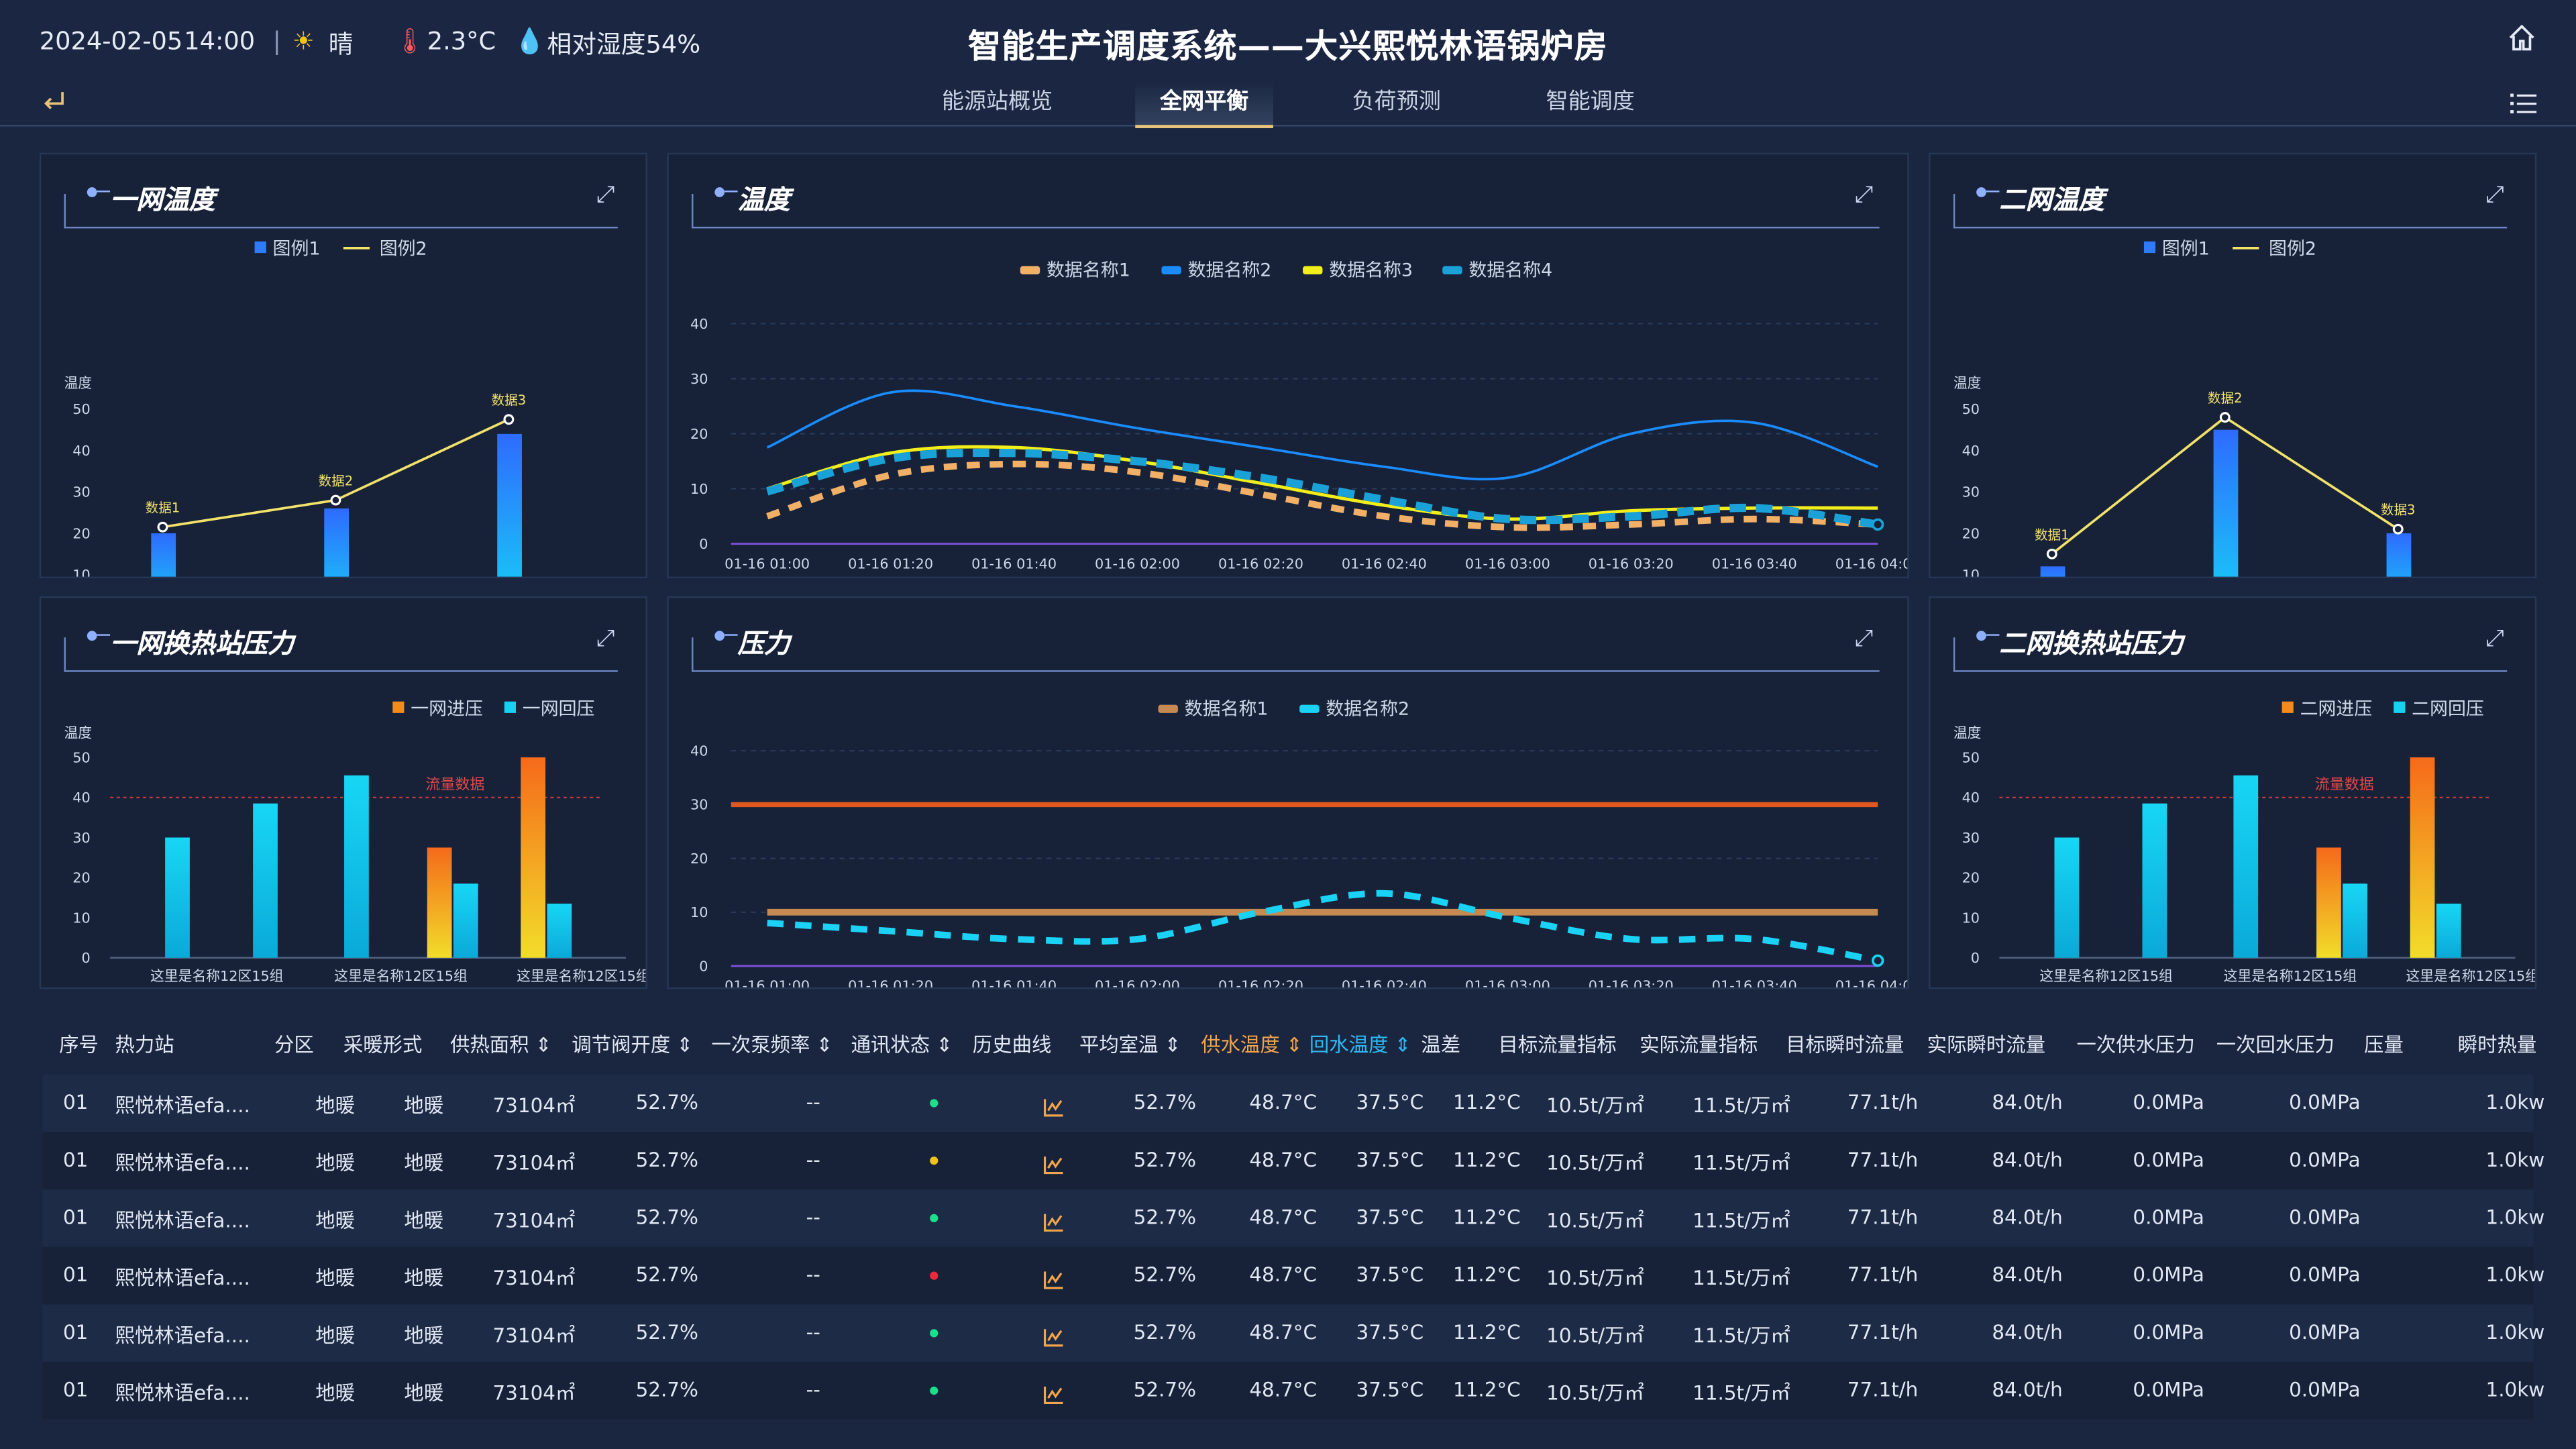  What do you see at coordinates (1390, 1102) in the screenshot?
I see `cell-return-temp: 37.5°C` at bounding box center [1390, 1102].